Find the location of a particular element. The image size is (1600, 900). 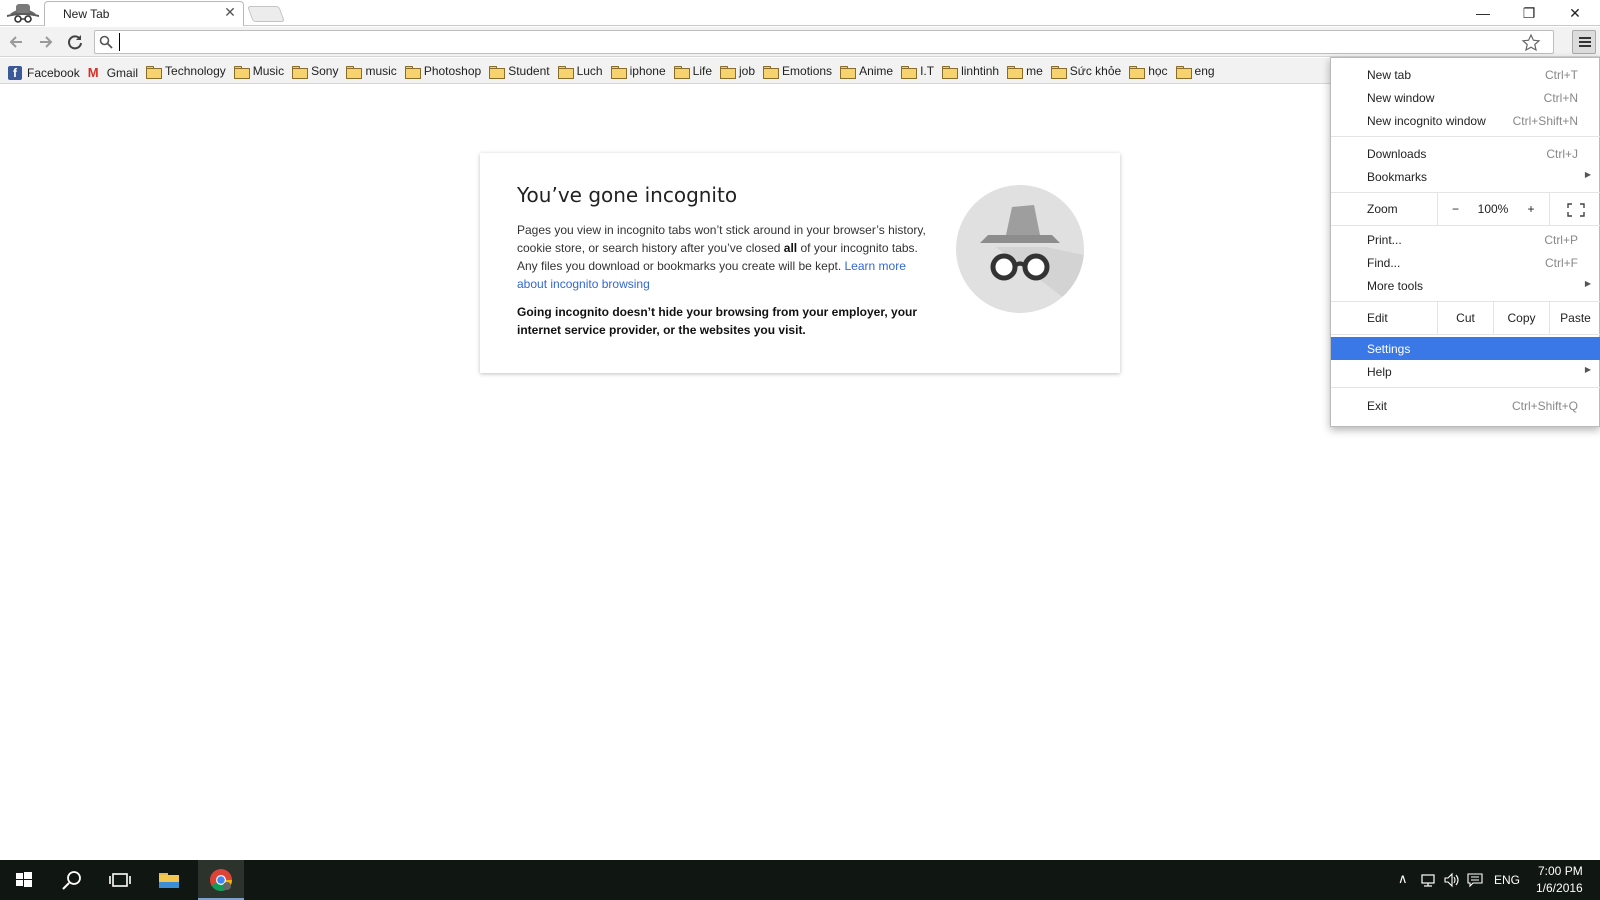

zoom-row: Zoom − 100% + is located at coordinates (1465, 209).